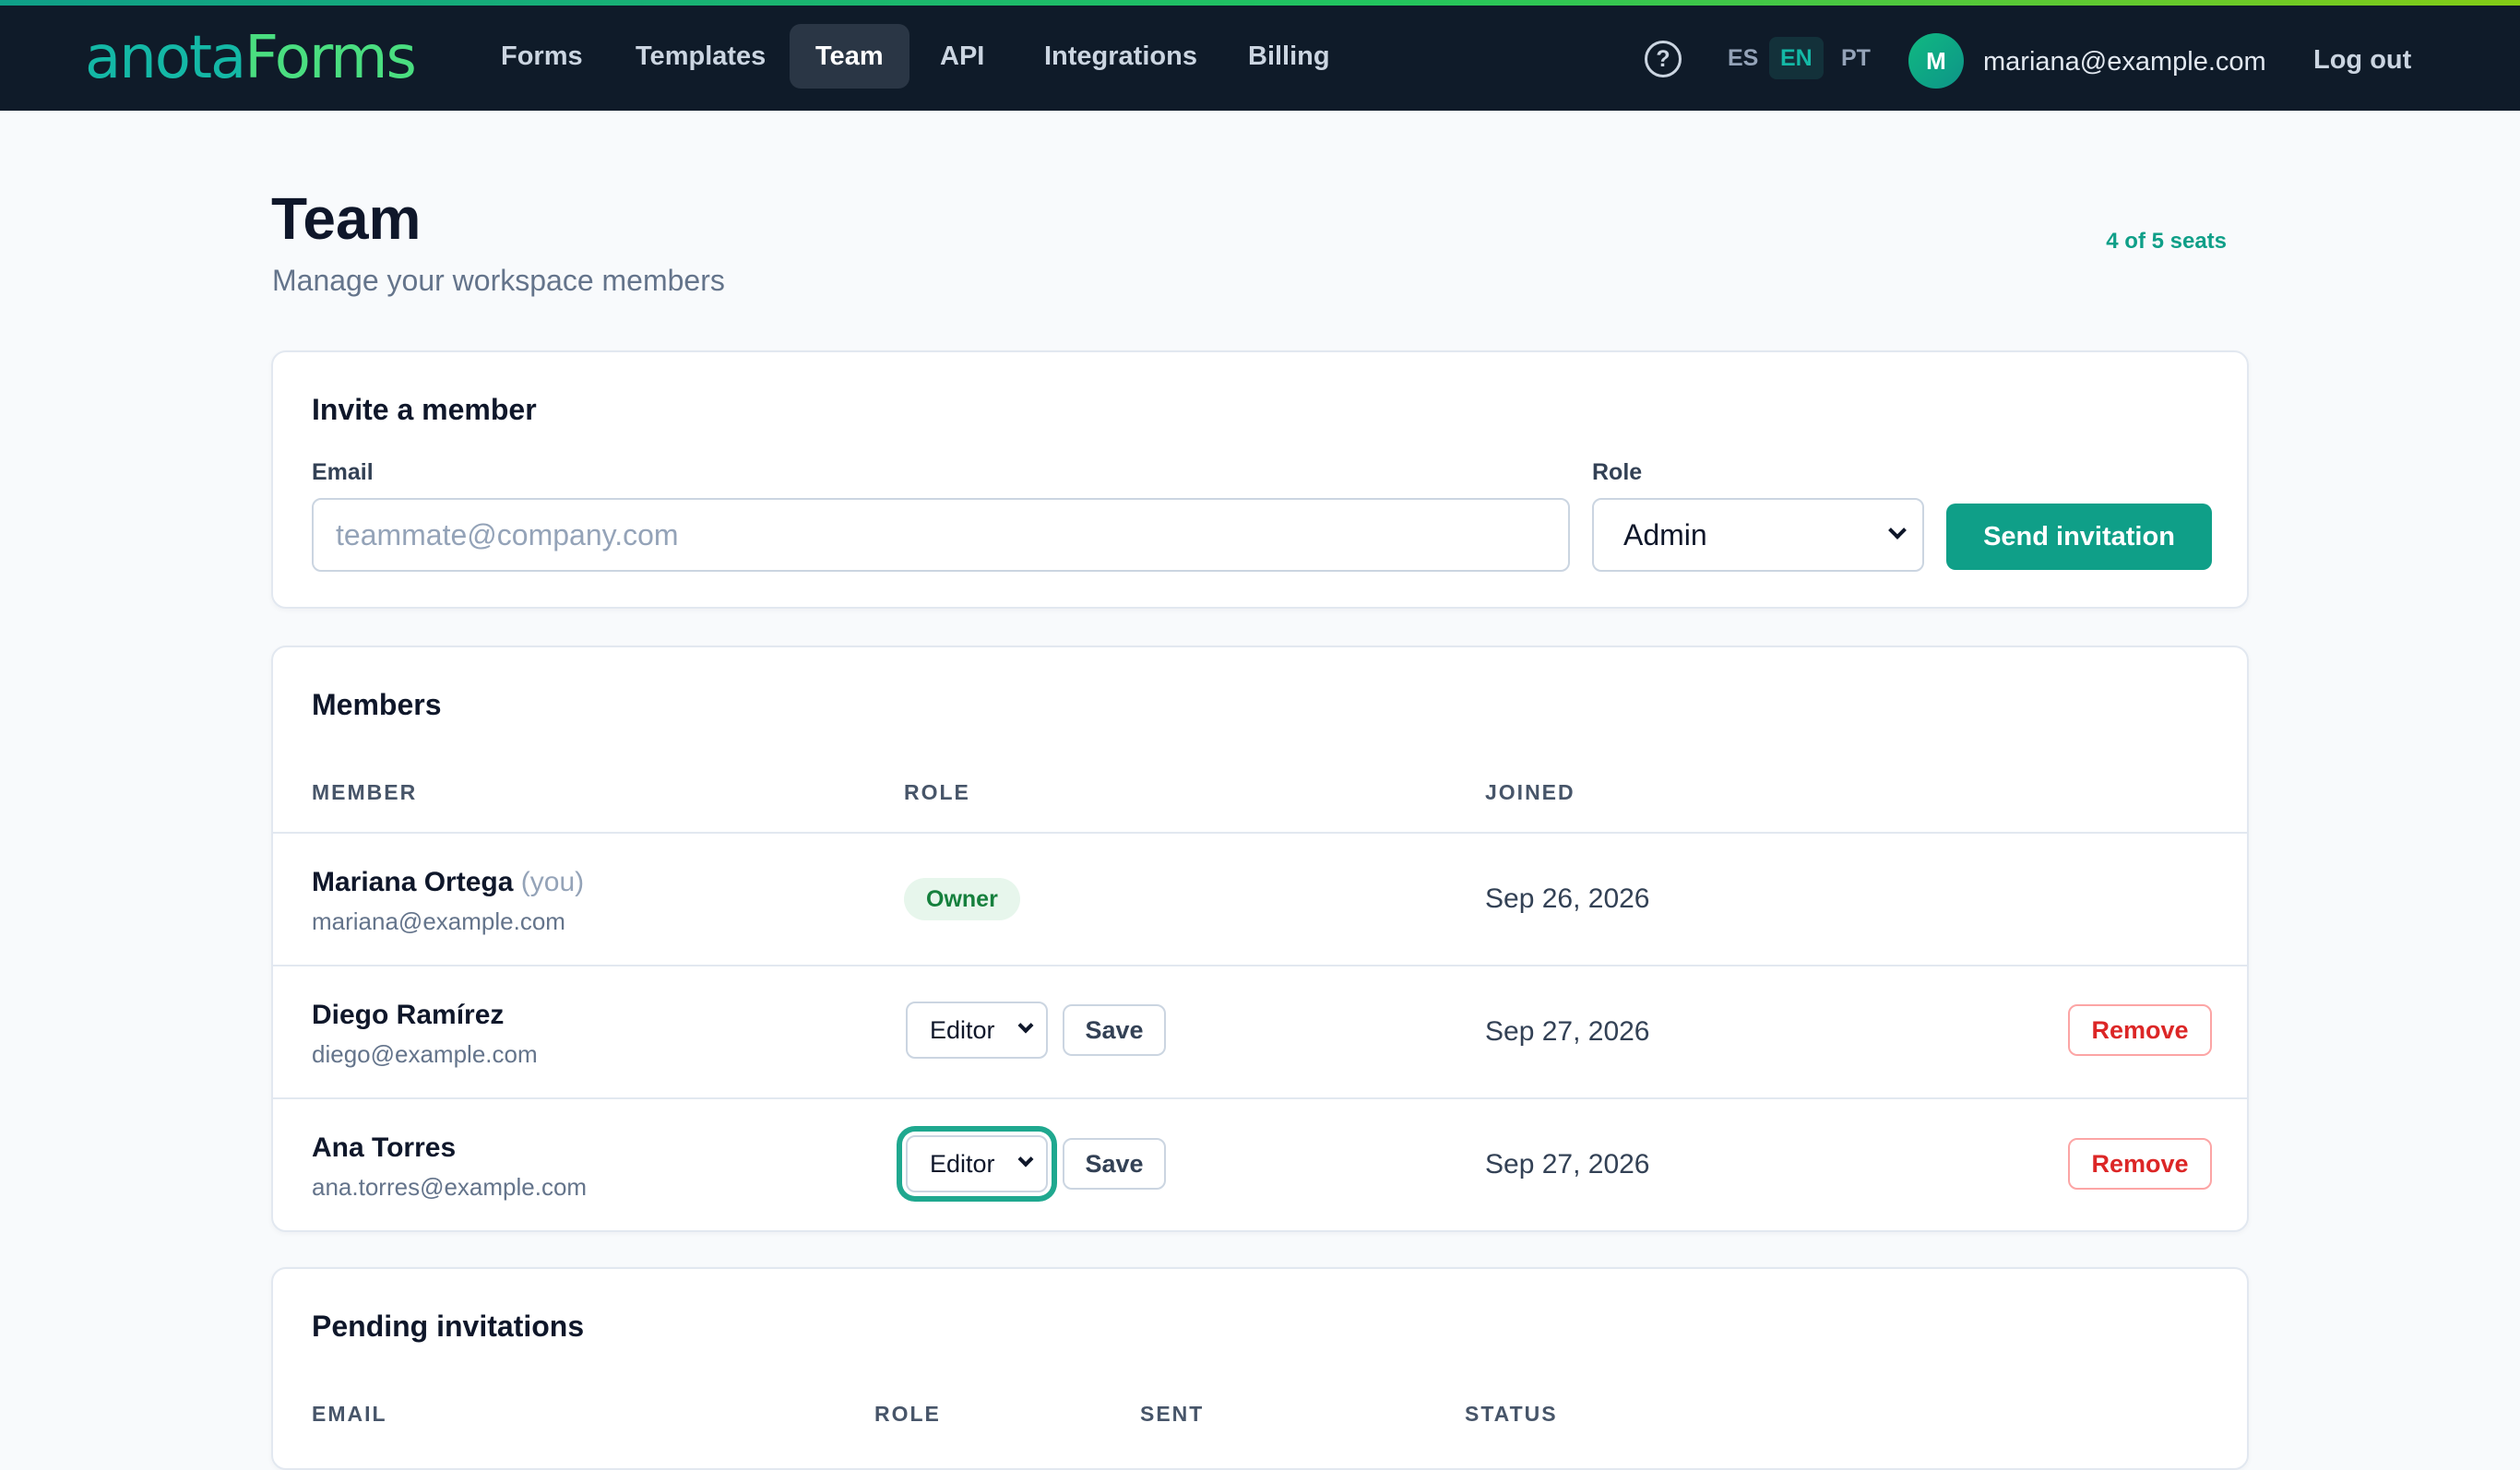  I want to click on seat-count: 4 of 5 seats, so click(2166, 241).